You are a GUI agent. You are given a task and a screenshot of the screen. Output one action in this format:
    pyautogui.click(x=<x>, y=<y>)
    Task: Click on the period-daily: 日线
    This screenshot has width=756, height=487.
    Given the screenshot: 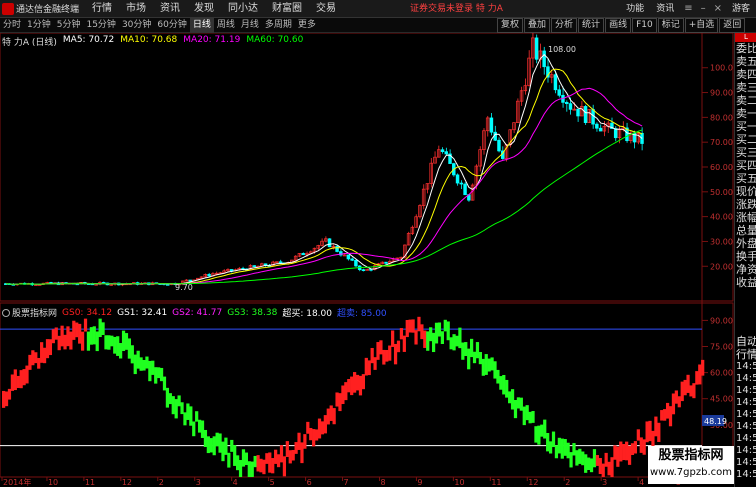 What is the action you would take?
    pyautogui.click(x=201, y=25)
    